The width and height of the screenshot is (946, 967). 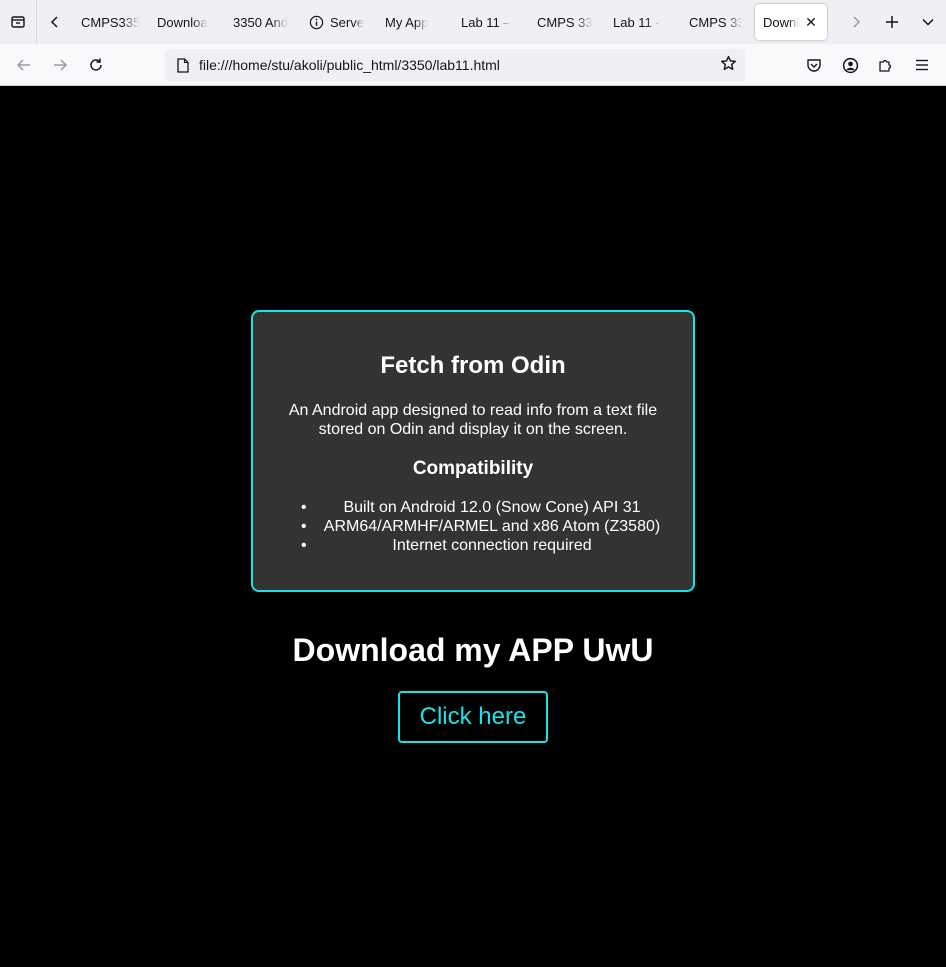 I want to click on tab-3: Serve, so click(x=339, y=22).